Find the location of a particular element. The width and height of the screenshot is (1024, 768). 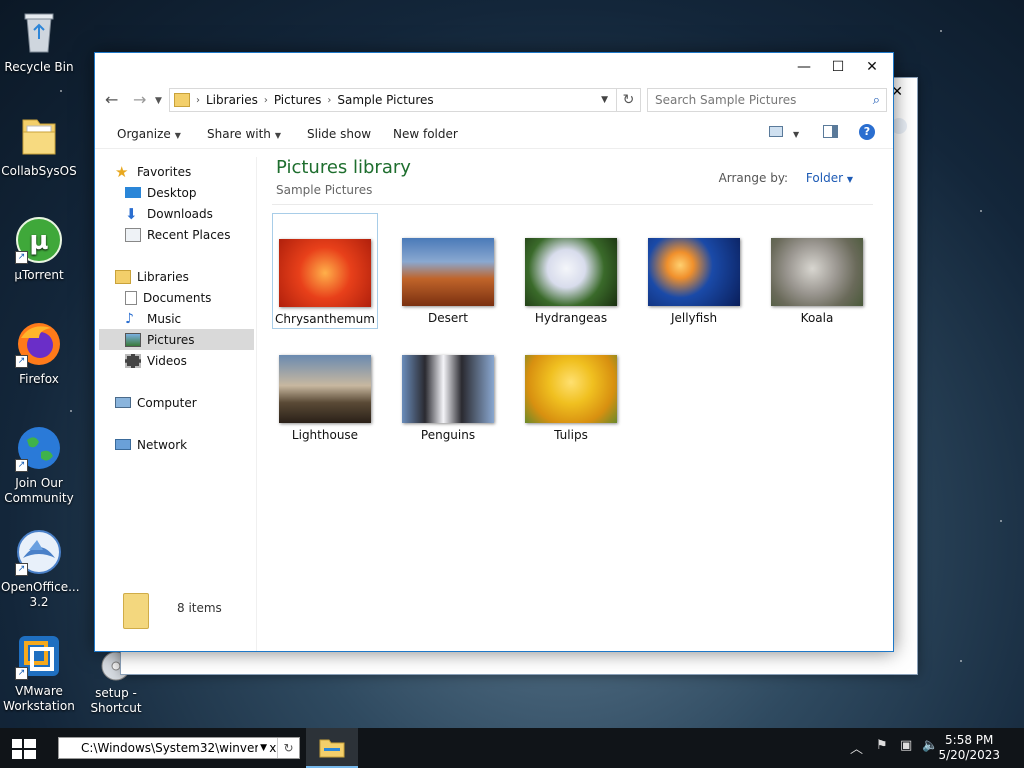

refresh-button: ↻ is located at coordinates (628, 100).